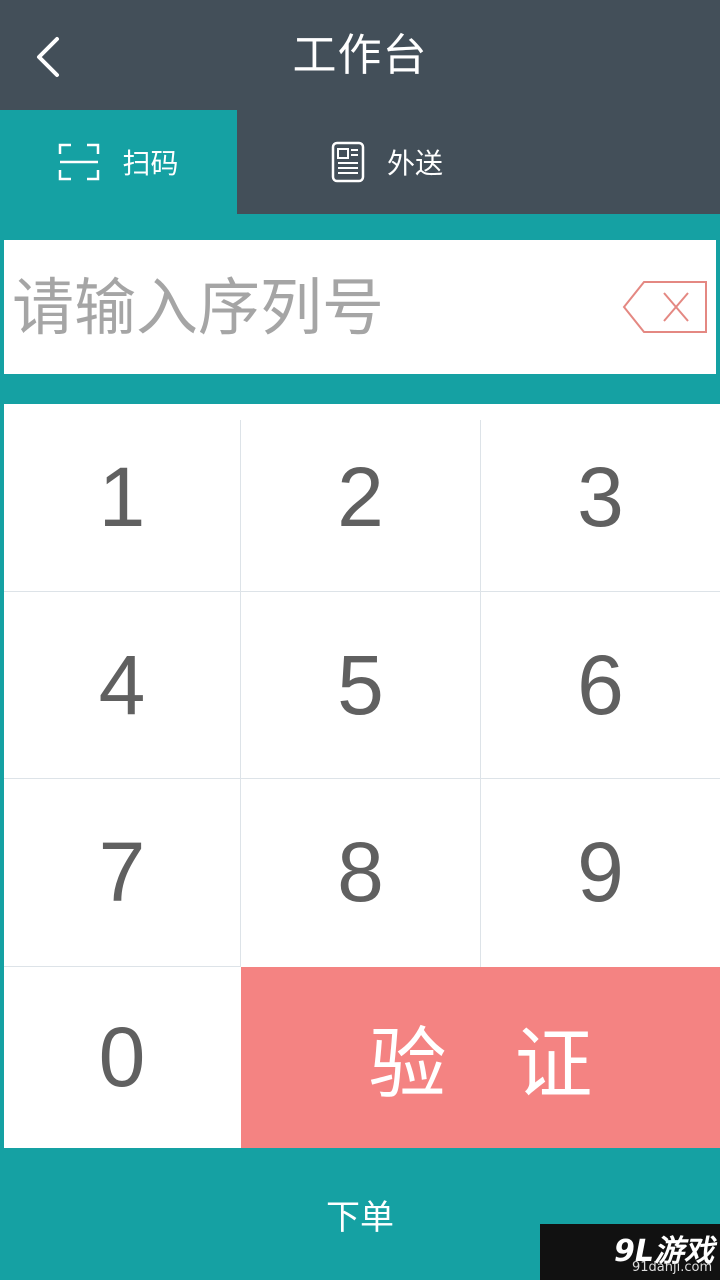  I want to click on watermark-site: 91danji.com, so click(672, 1267).